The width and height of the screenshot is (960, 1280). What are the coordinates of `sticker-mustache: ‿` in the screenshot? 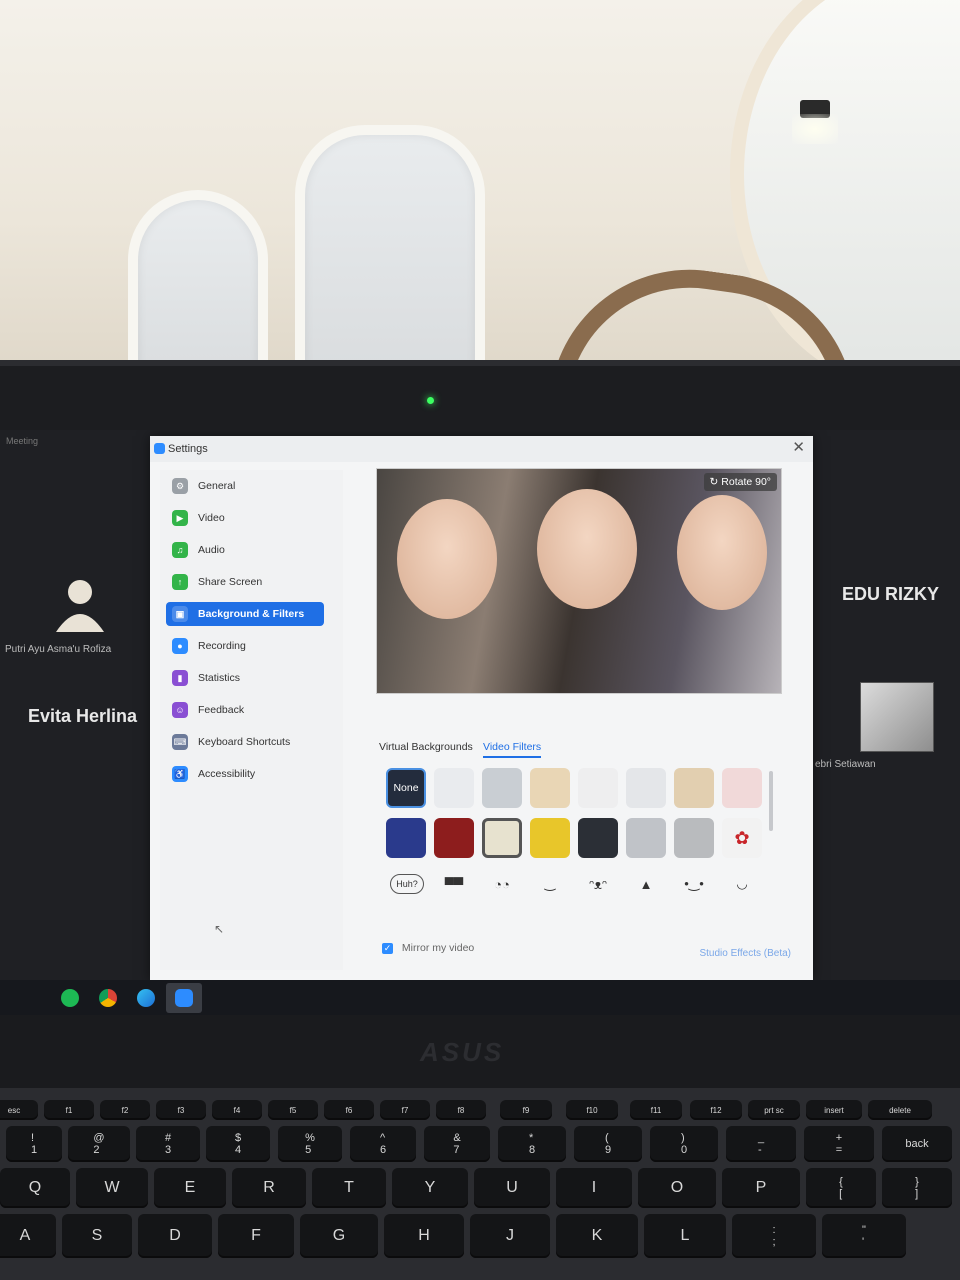 It's located at (550, 884).